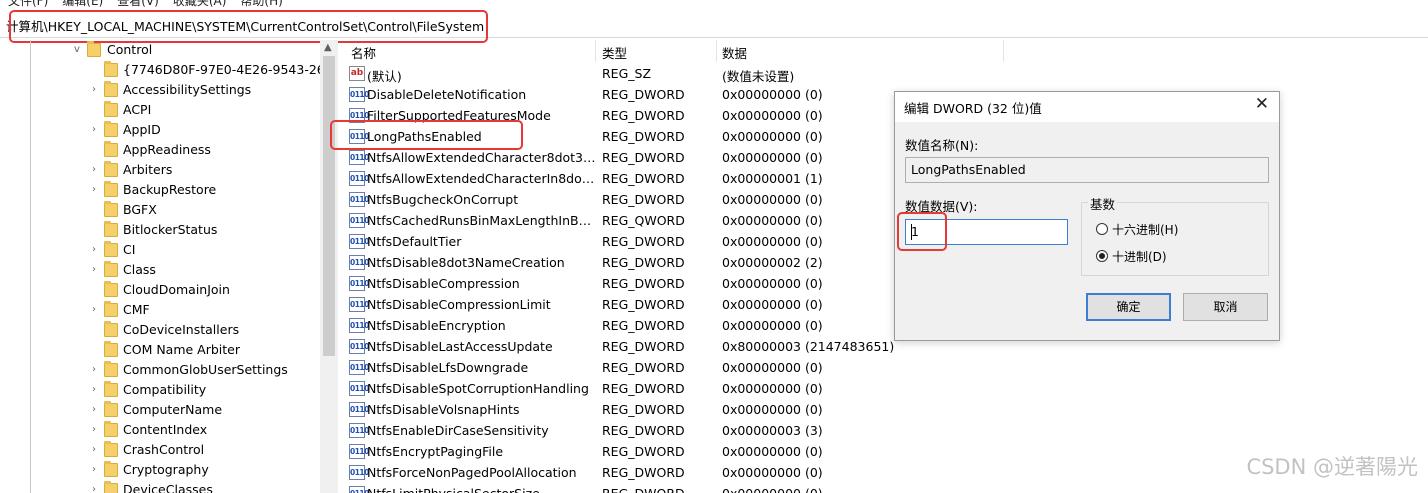 This screenshot has width=1428, height=493. I want to click on value-data-highlight-box, so click(922, 231).